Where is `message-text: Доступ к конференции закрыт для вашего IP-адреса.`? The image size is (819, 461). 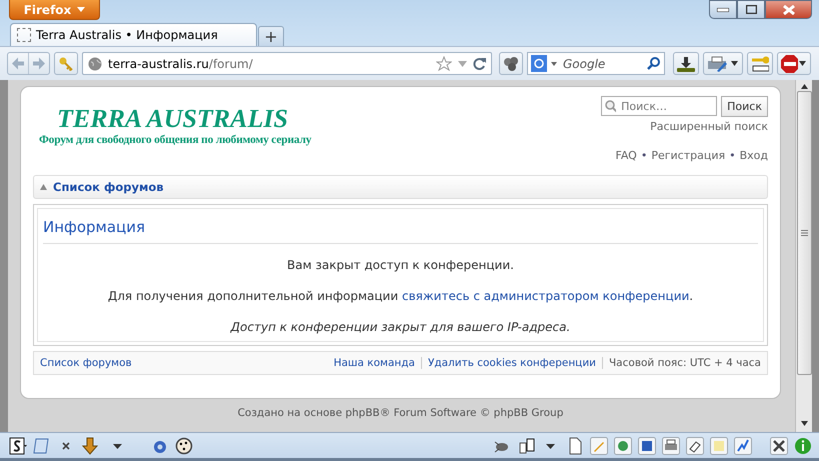 message-text: Доступ к конференции закрыт для вашего IP-адреса. is located at coordinates (400, 327).